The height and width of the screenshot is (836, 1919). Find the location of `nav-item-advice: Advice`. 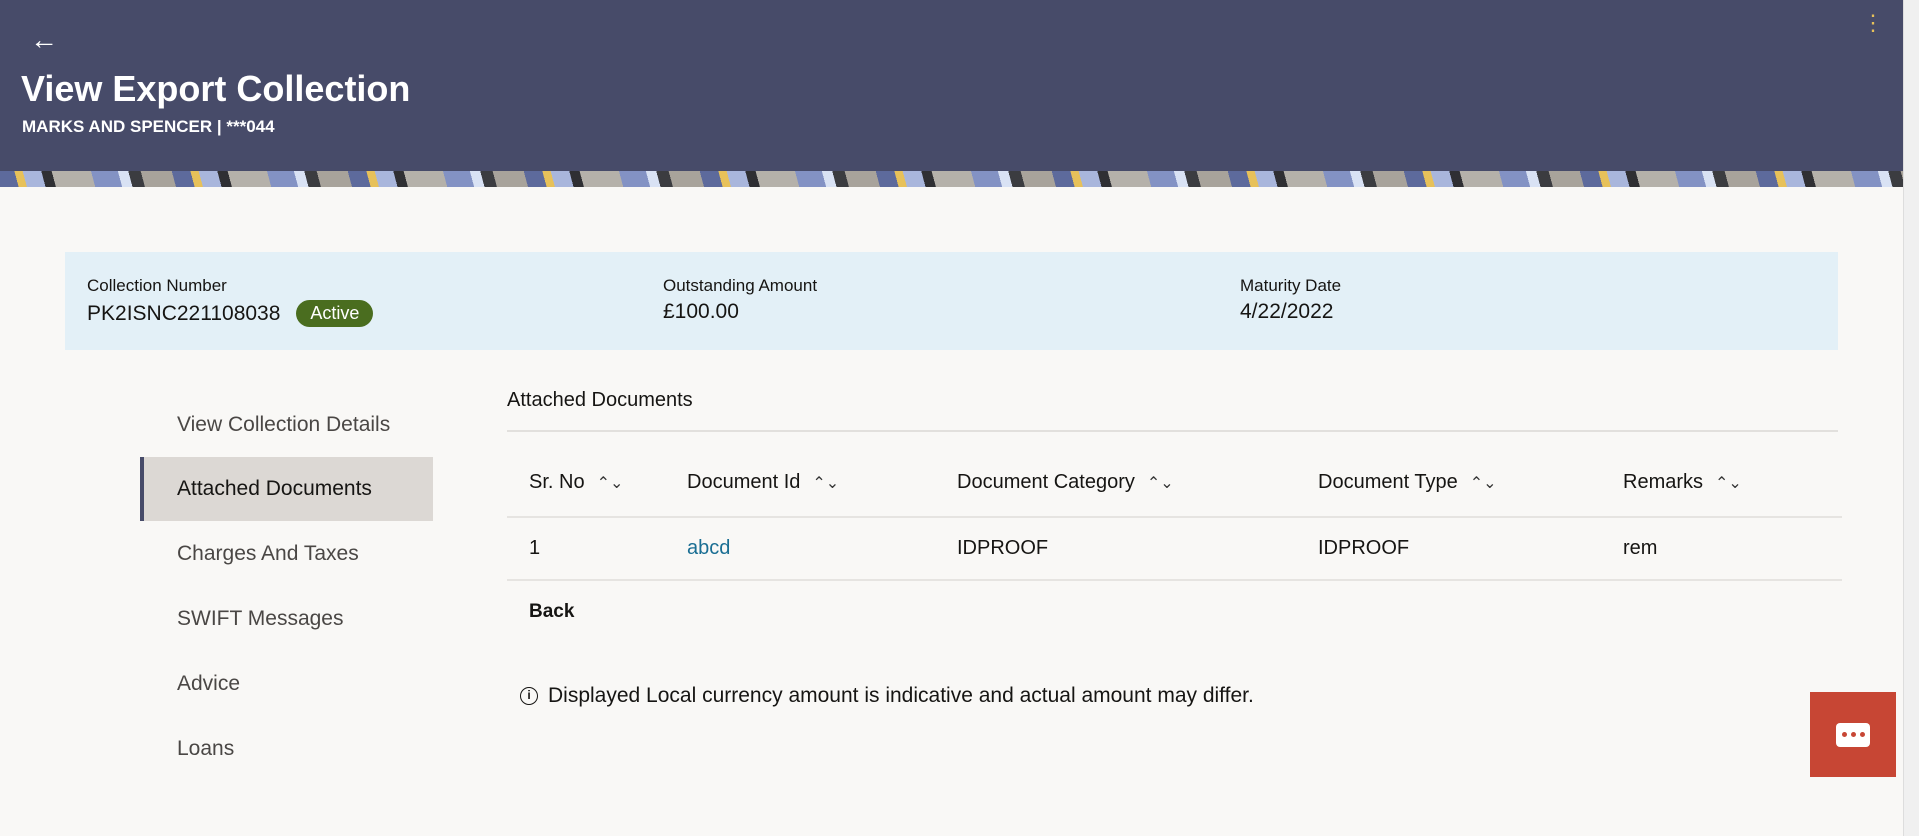

nav-item-advice: Advice is located at coordinates (286, 683).